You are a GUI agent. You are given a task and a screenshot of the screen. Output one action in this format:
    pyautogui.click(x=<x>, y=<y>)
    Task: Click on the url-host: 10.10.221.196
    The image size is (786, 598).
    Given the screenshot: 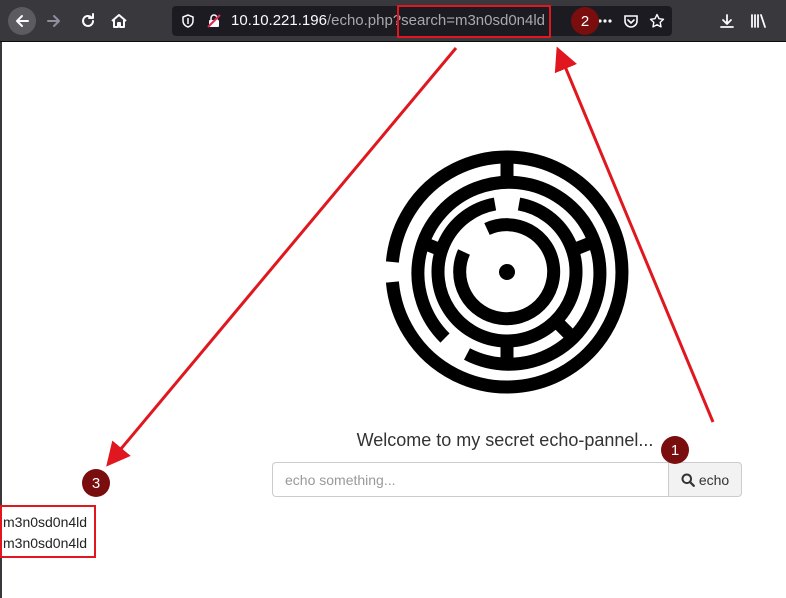 What is the action you would take?
    pyautogui.click(x=279, y=20)
    